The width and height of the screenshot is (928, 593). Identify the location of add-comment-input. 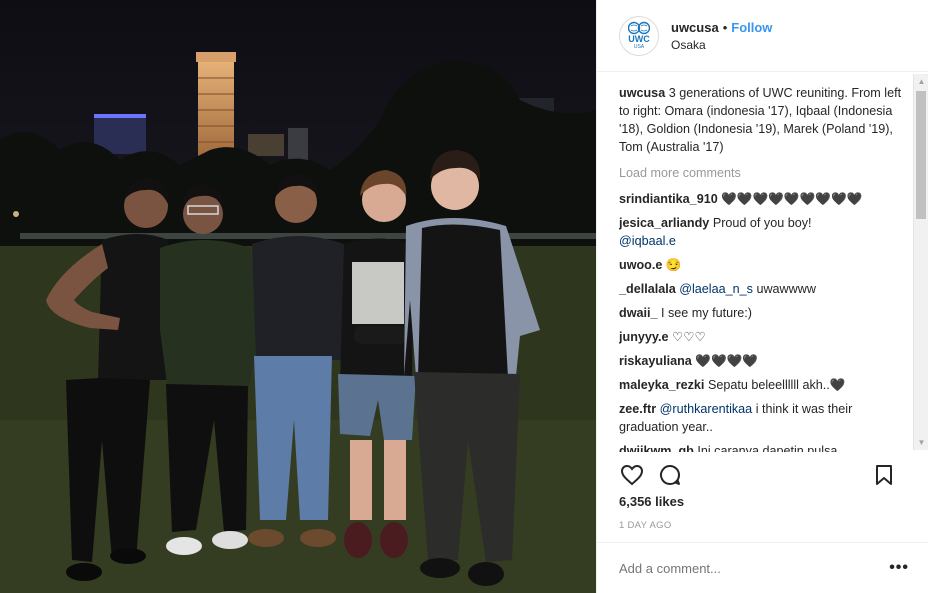
(754, 568).